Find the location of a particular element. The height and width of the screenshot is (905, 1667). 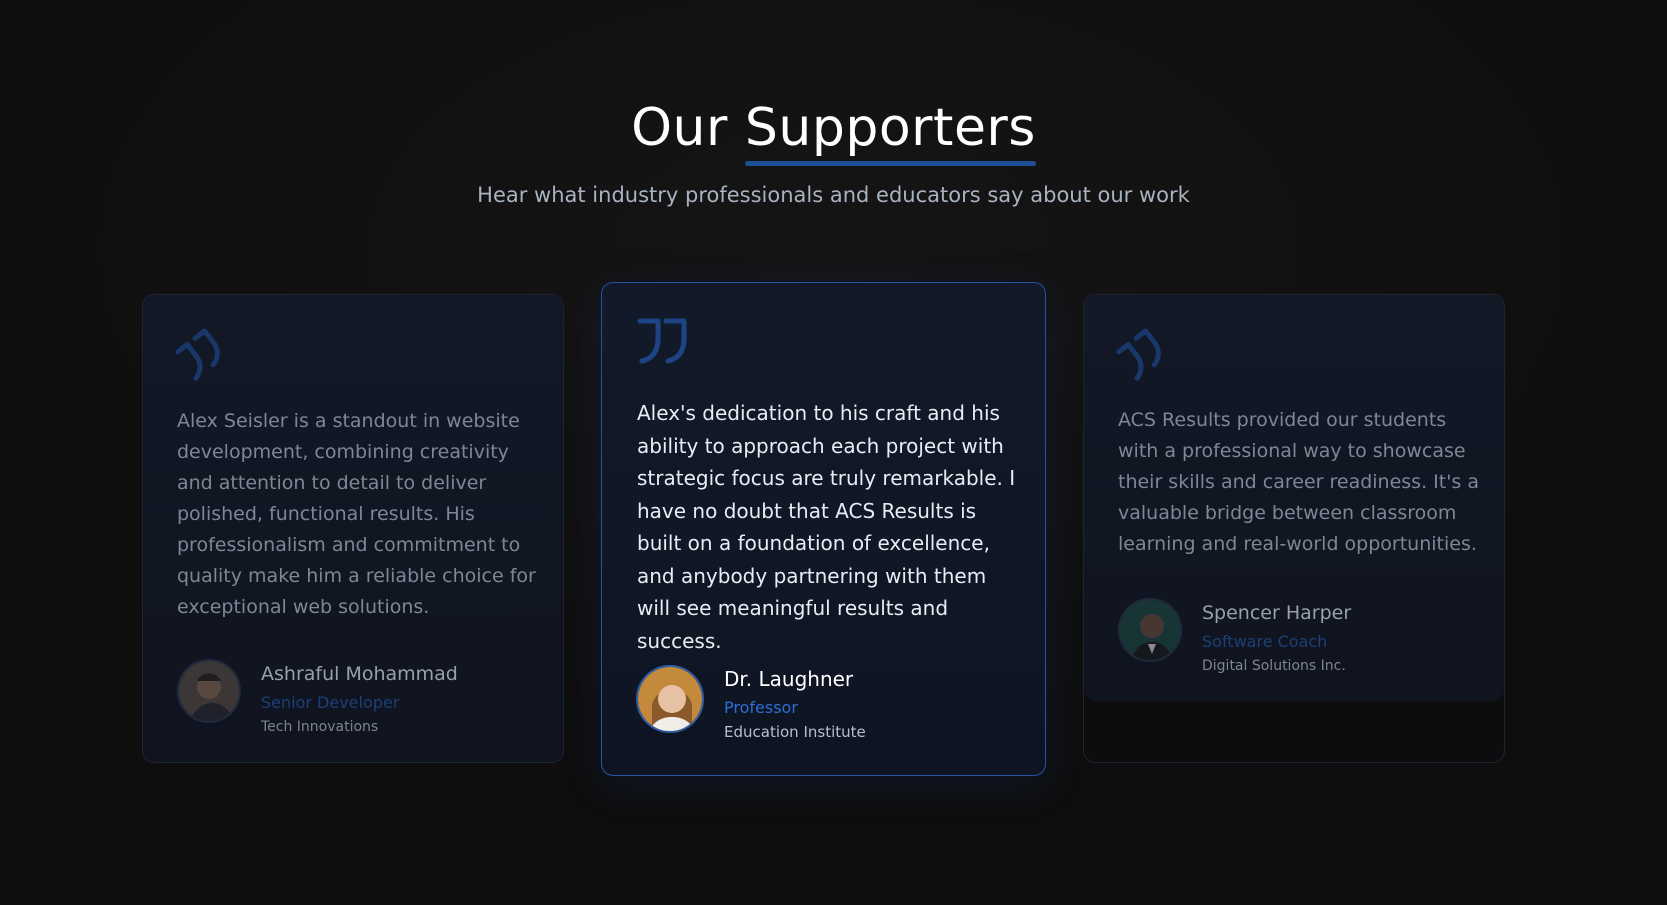

section-title: Our Supporters is located at coordinates (833, 129).